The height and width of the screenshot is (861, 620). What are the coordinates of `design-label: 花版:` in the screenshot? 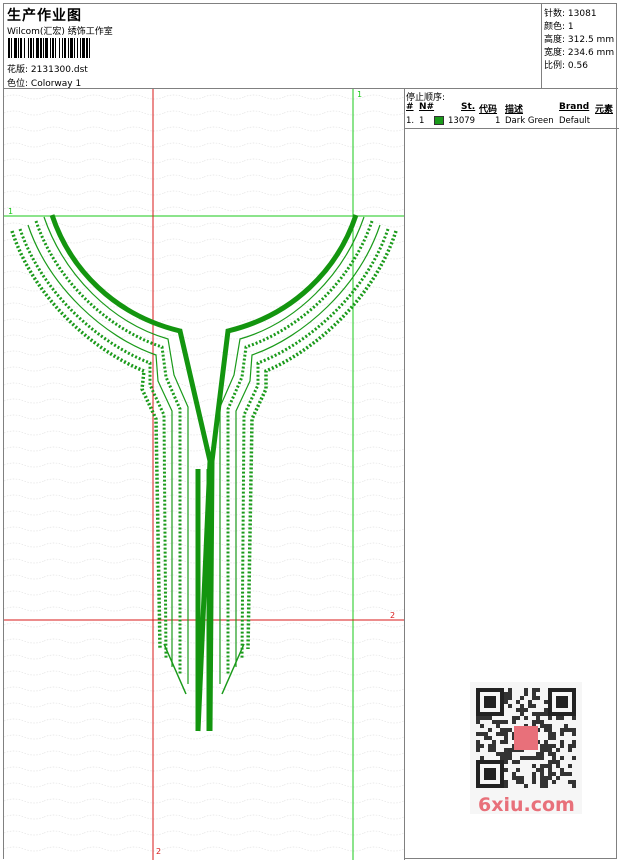 It's located at (18, 70).